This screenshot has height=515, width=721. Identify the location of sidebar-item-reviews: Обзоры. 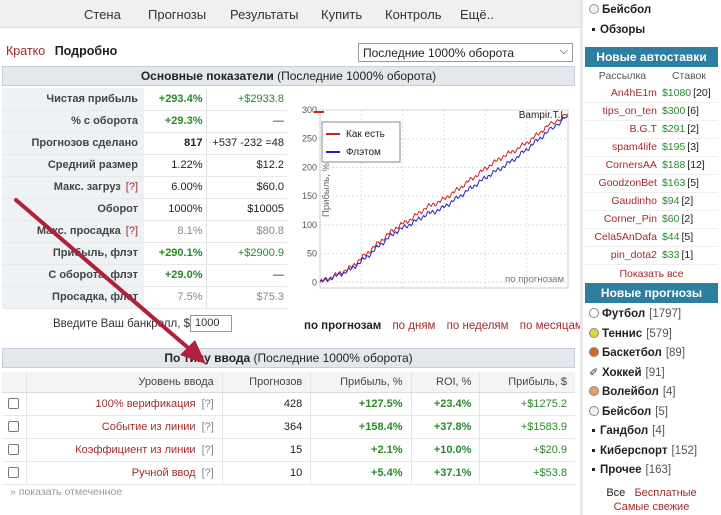
(651, 30).